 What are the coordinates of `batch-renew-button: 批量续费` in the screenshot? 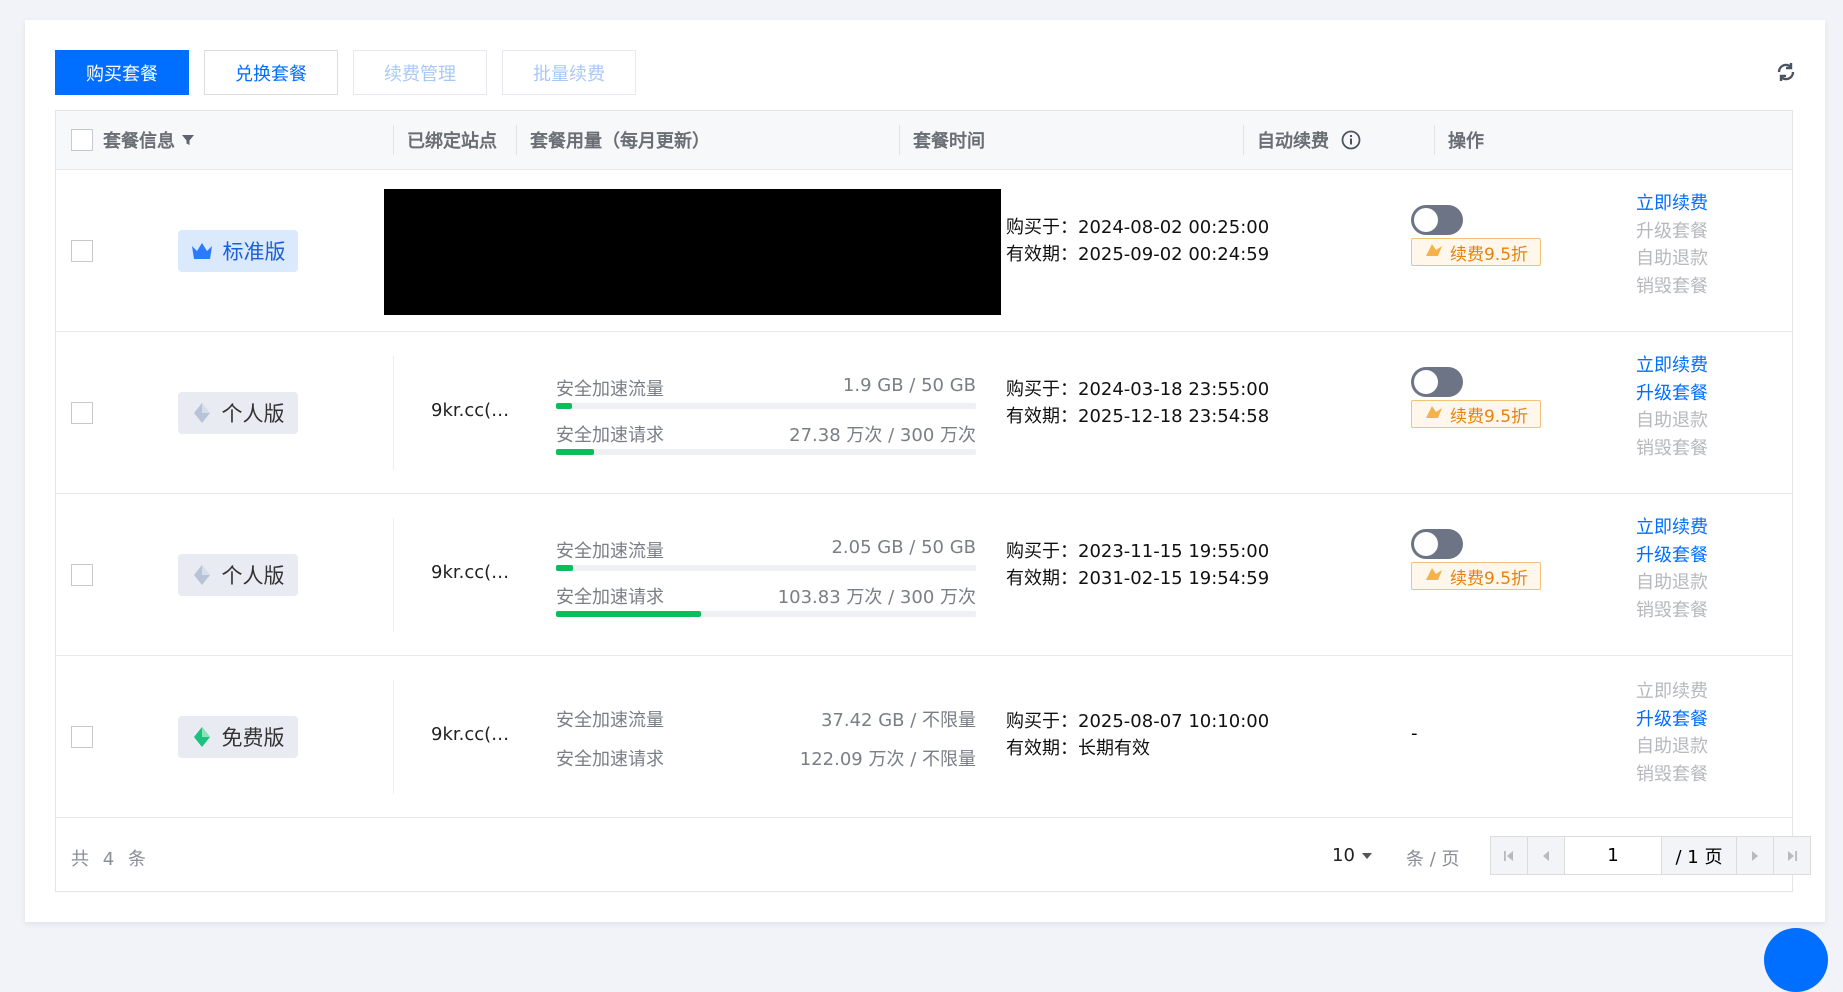 It's located at (569, 72).